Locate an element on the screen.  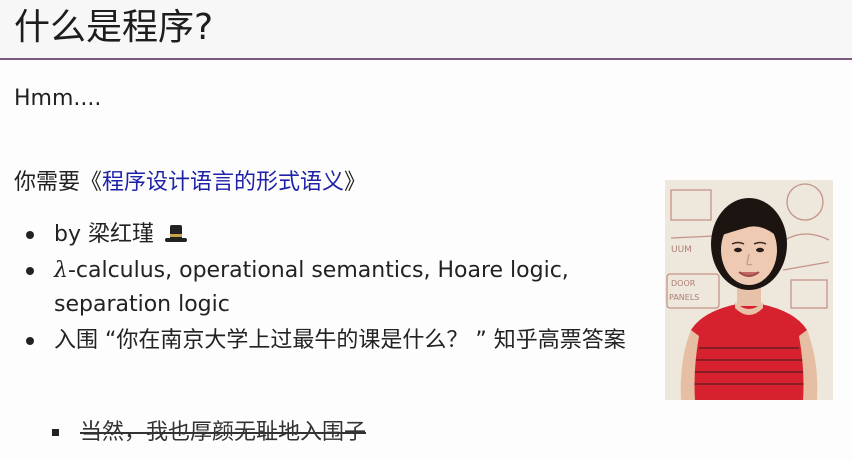
portrait-illustration: UUM DOOR PANELS is located at coordinates (749, 290).